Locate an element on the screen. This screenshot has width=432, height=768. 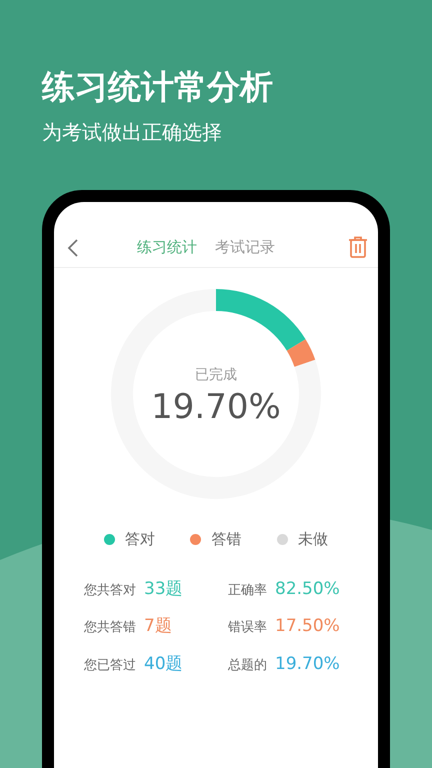
legend-label: 答错 is located at coordinates (226, 539).